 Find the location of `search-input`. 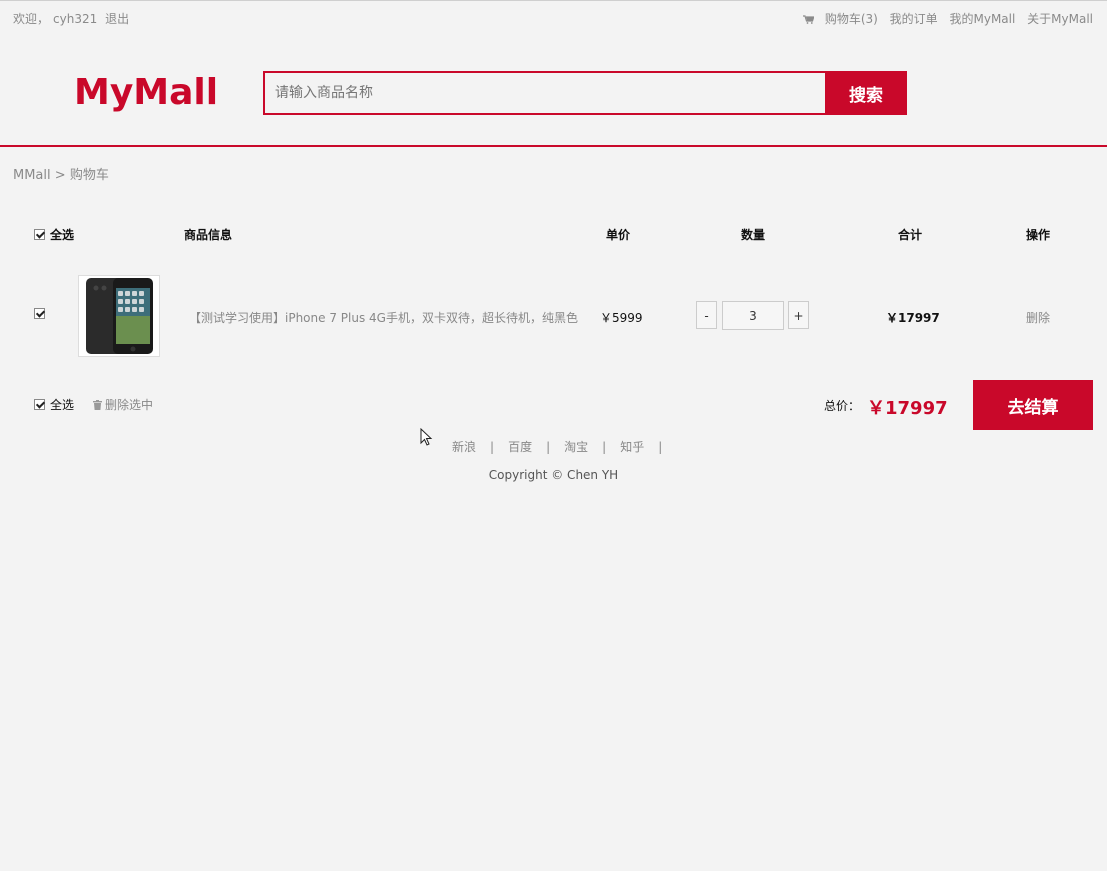

search-input is located at coordinates (545, 93).